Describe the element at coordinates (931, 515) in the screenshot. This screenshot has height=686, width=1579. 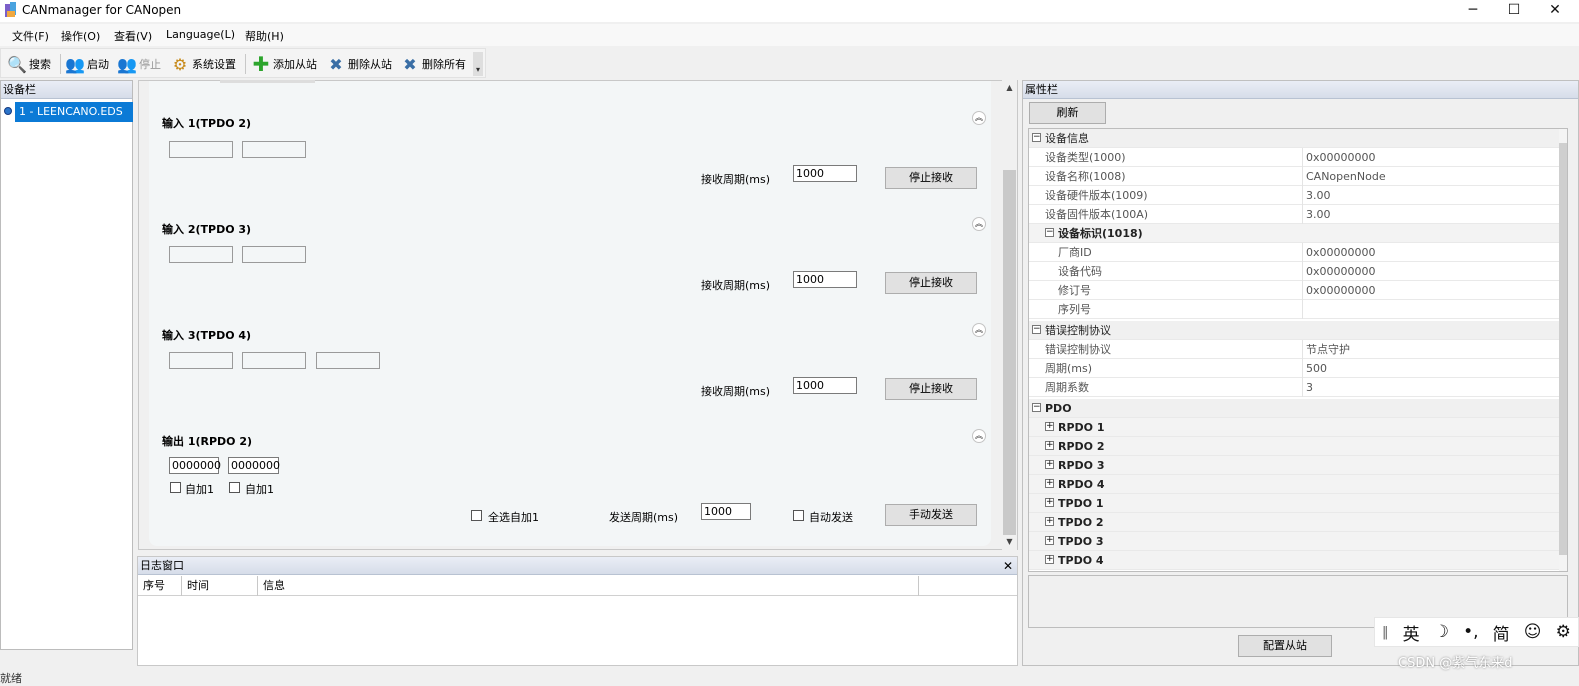
I see `manual-send-button: 手动发送` at that location.